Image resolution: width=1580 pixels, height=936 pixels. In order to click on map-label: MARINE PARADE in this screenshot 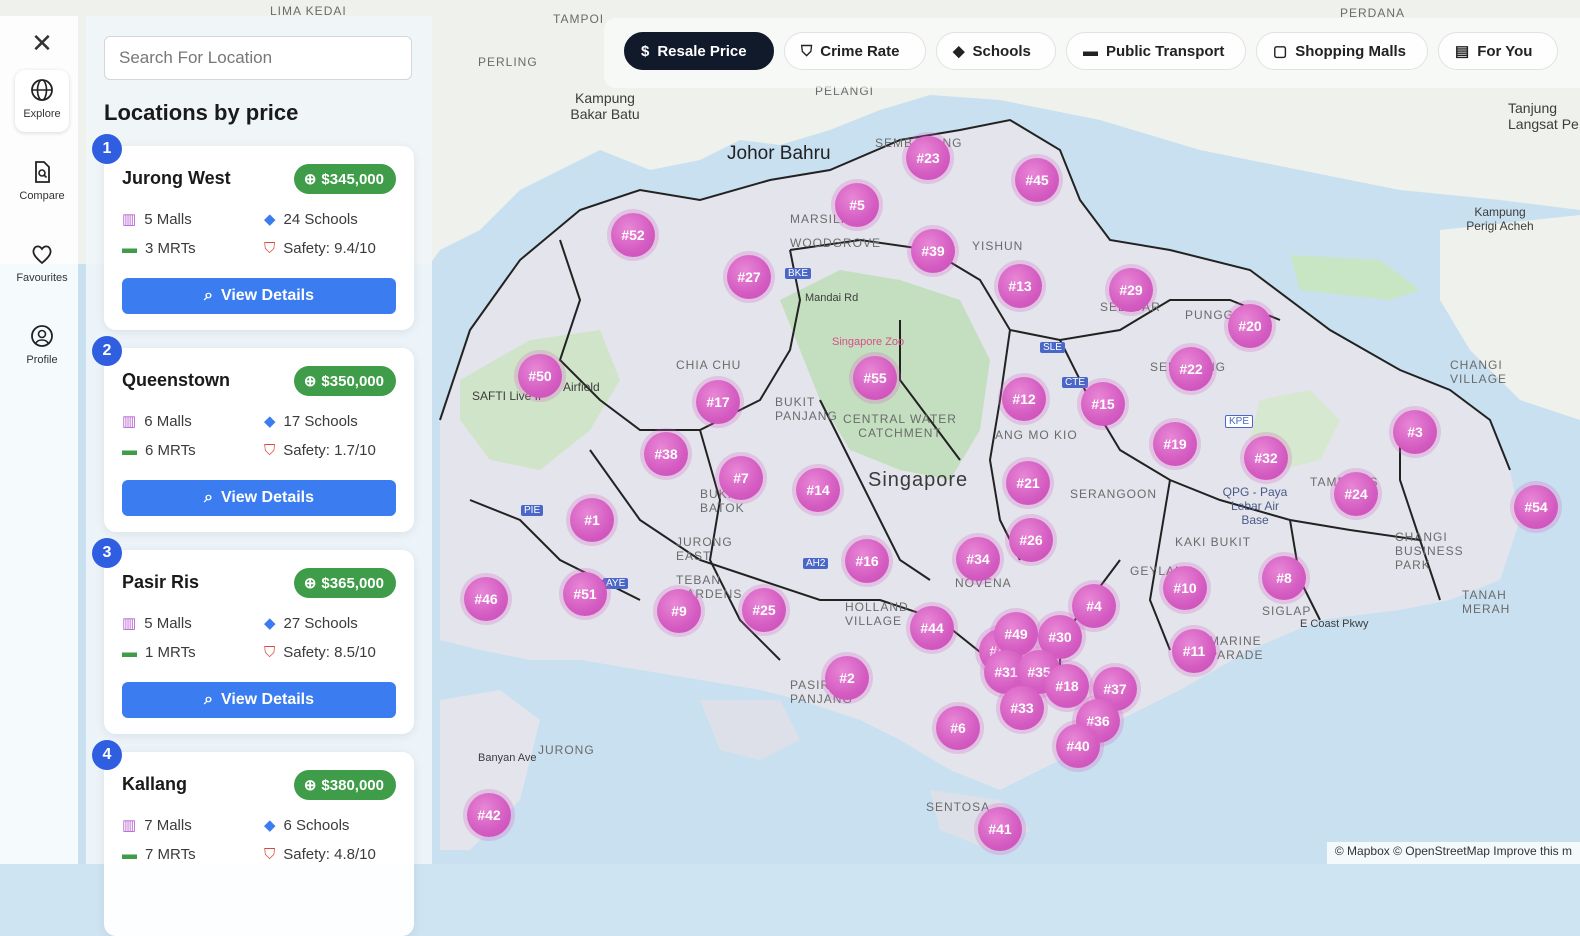, I will do `click(1236, 648)`.